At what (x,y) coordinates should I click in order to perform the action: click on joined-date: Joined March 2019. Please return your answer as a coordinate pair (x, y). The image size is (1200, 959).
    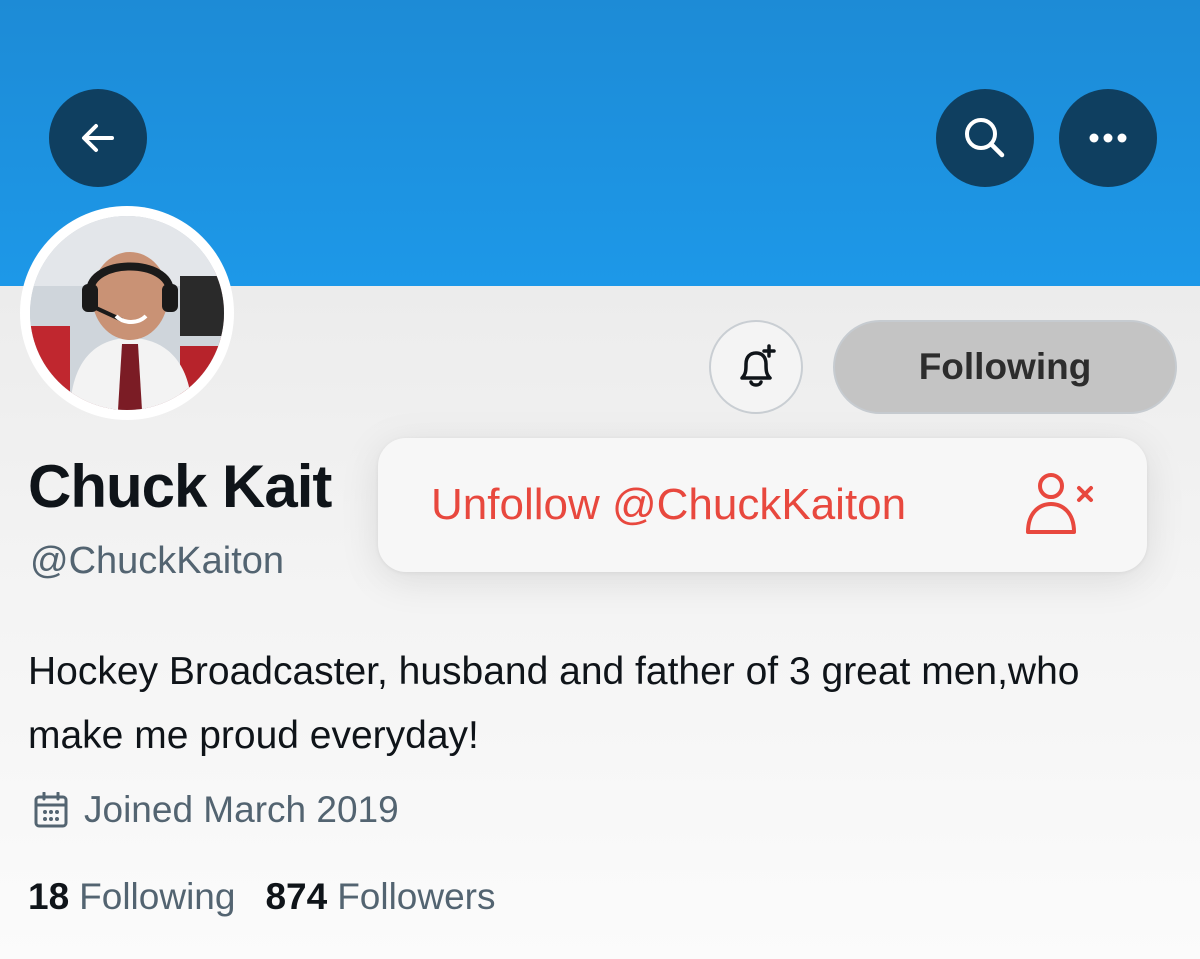
    Looking at the image, I should click on (216, 810).